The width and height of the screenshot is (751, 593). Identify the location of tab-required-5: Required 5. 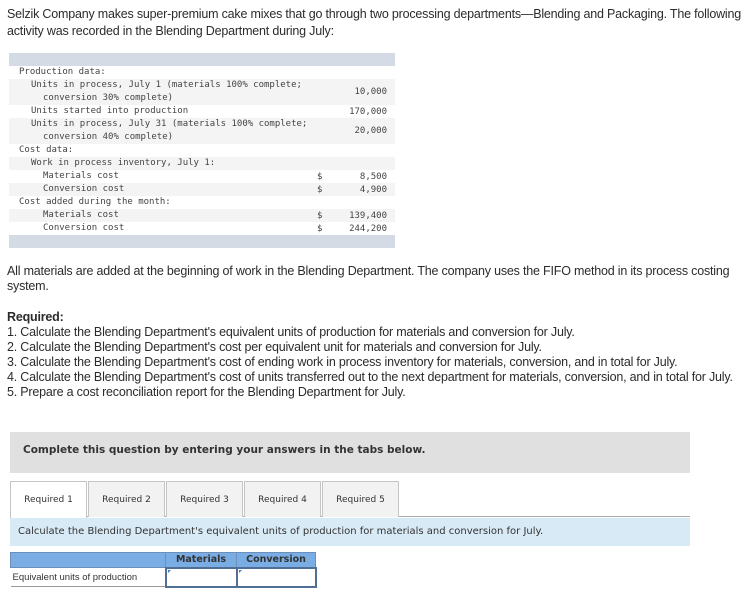
(360, 499).